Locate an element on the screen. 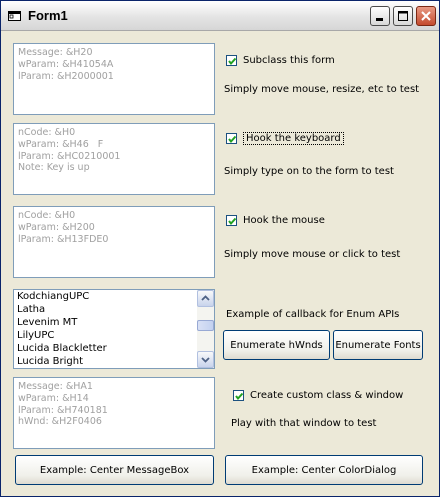  keyboard-checkbox: Hook the keyboard is located at coordinates (285, 138).